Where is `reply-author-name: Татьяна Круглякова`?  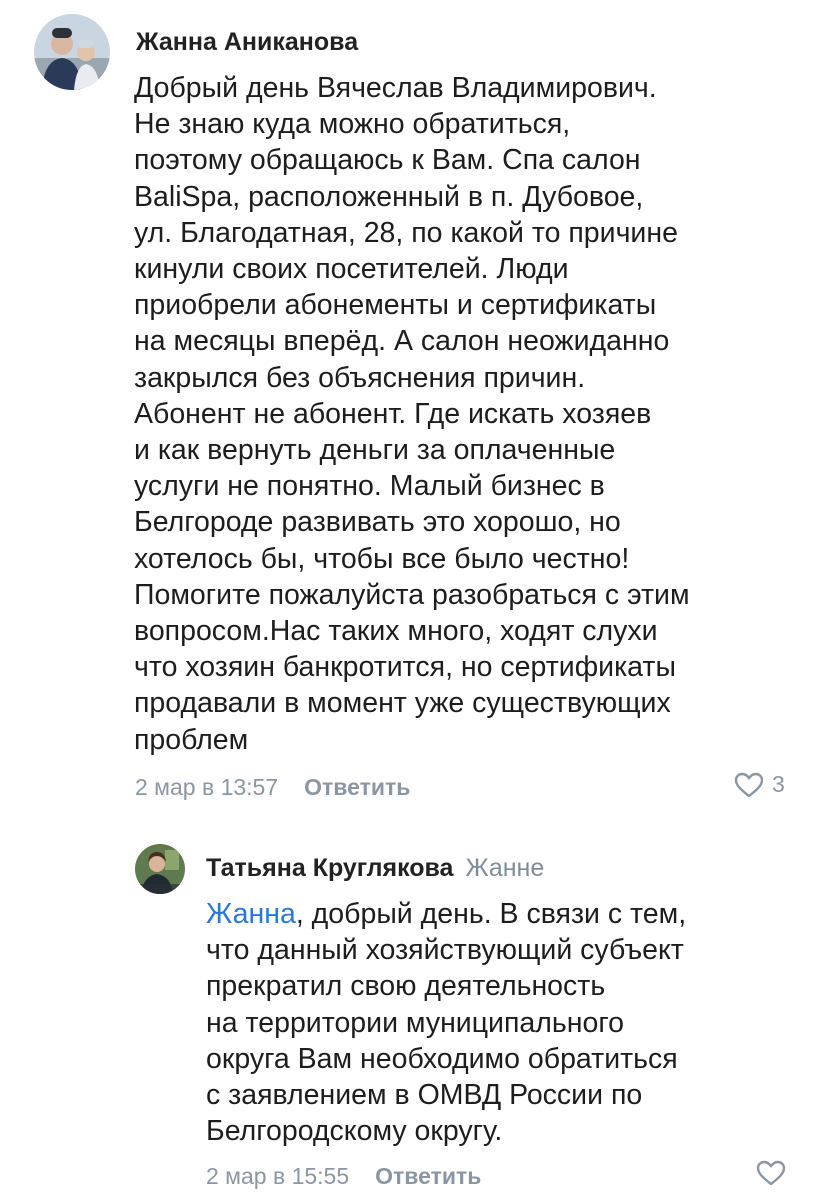
reply-author-name: Татьяна Круглякова is located at coordinates (329, 868).